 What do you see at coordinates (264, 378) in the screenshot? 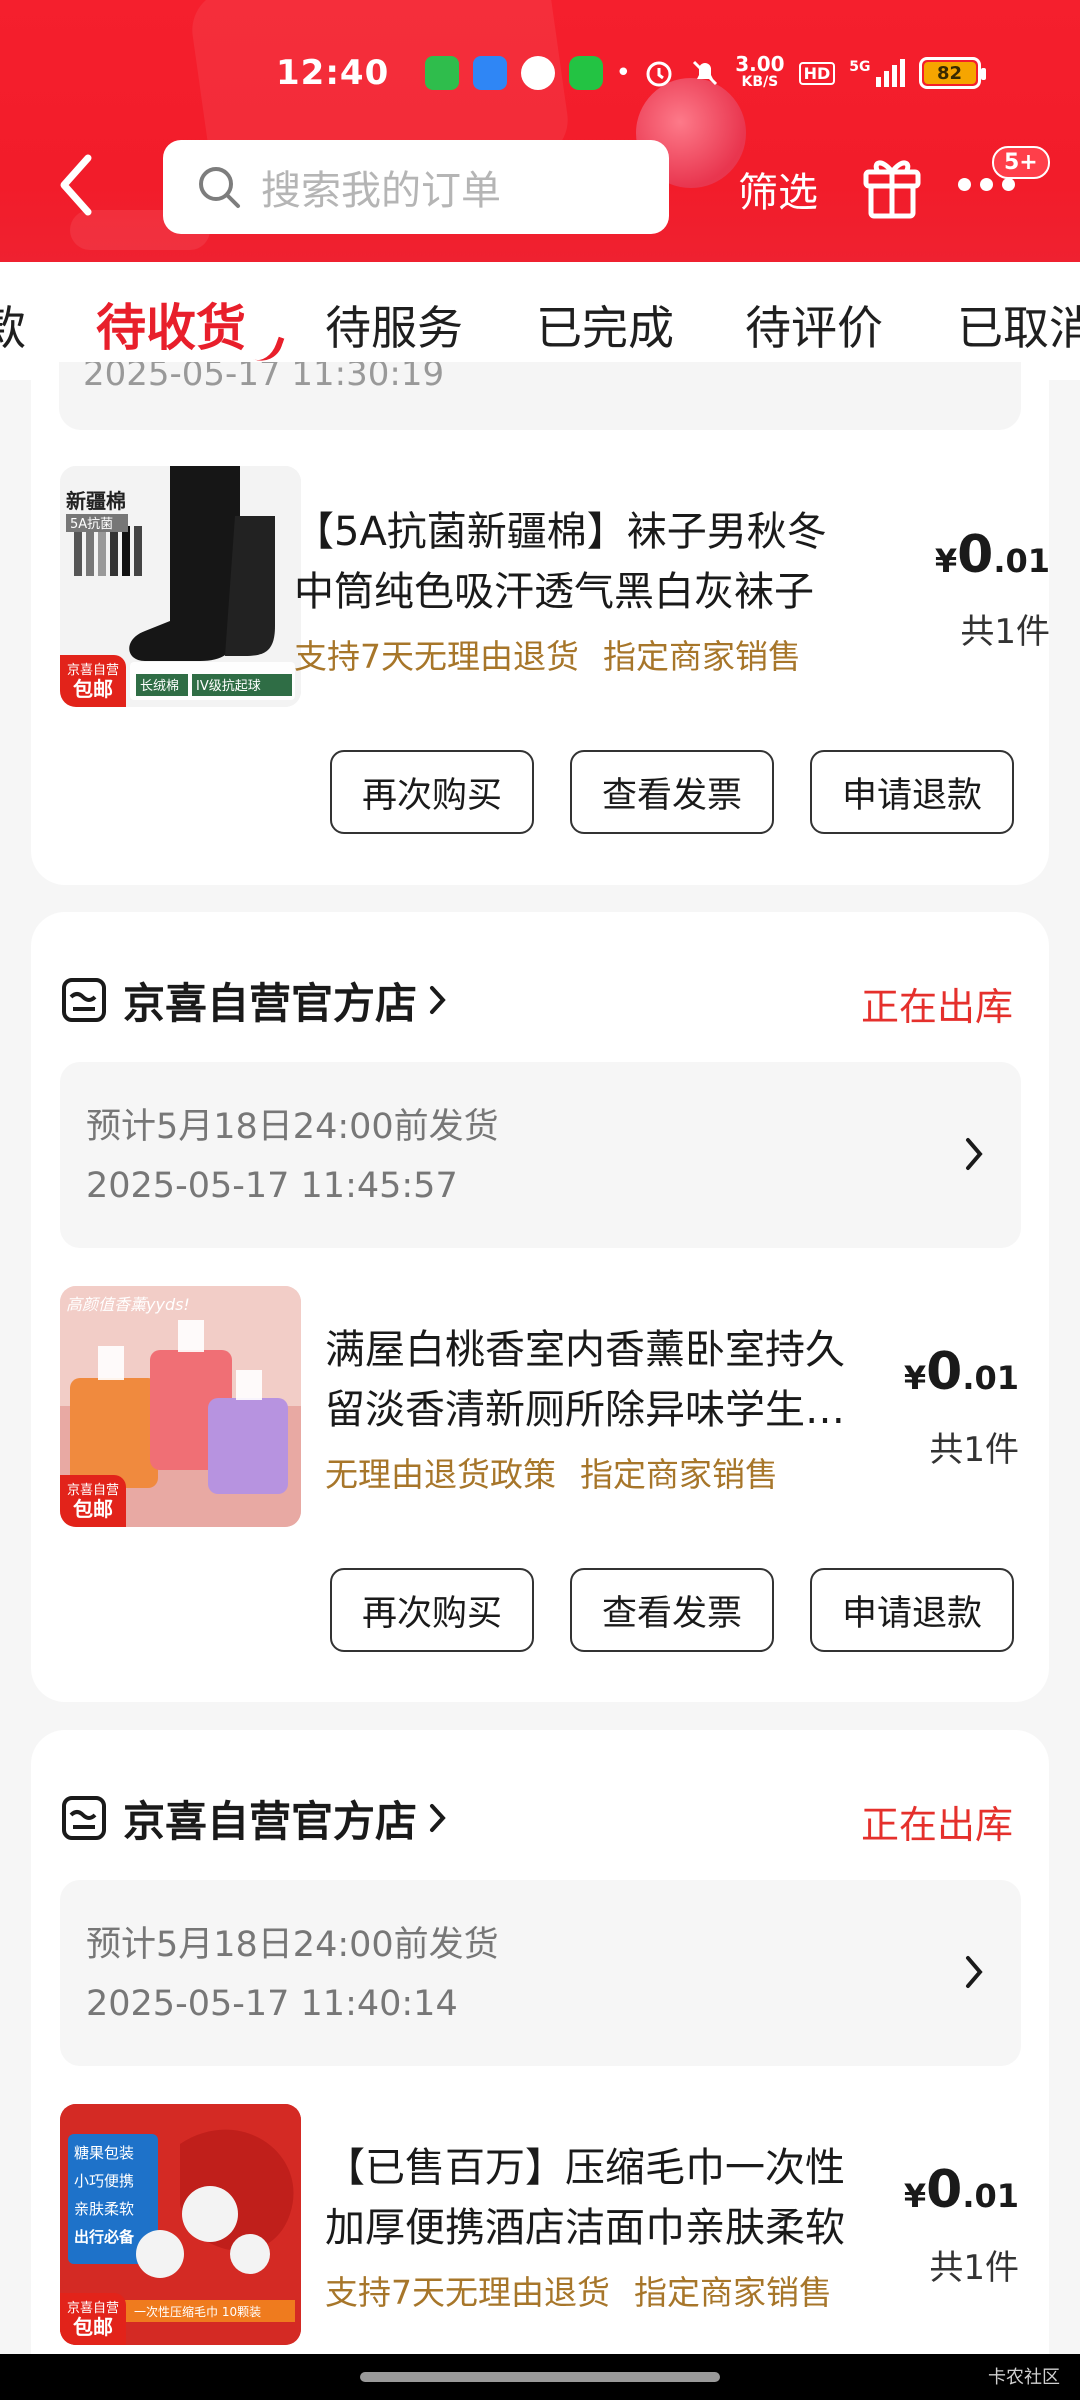
I see `order-time-partial: 2025-05-17 11:30:19` at bounding box center [264, 378].